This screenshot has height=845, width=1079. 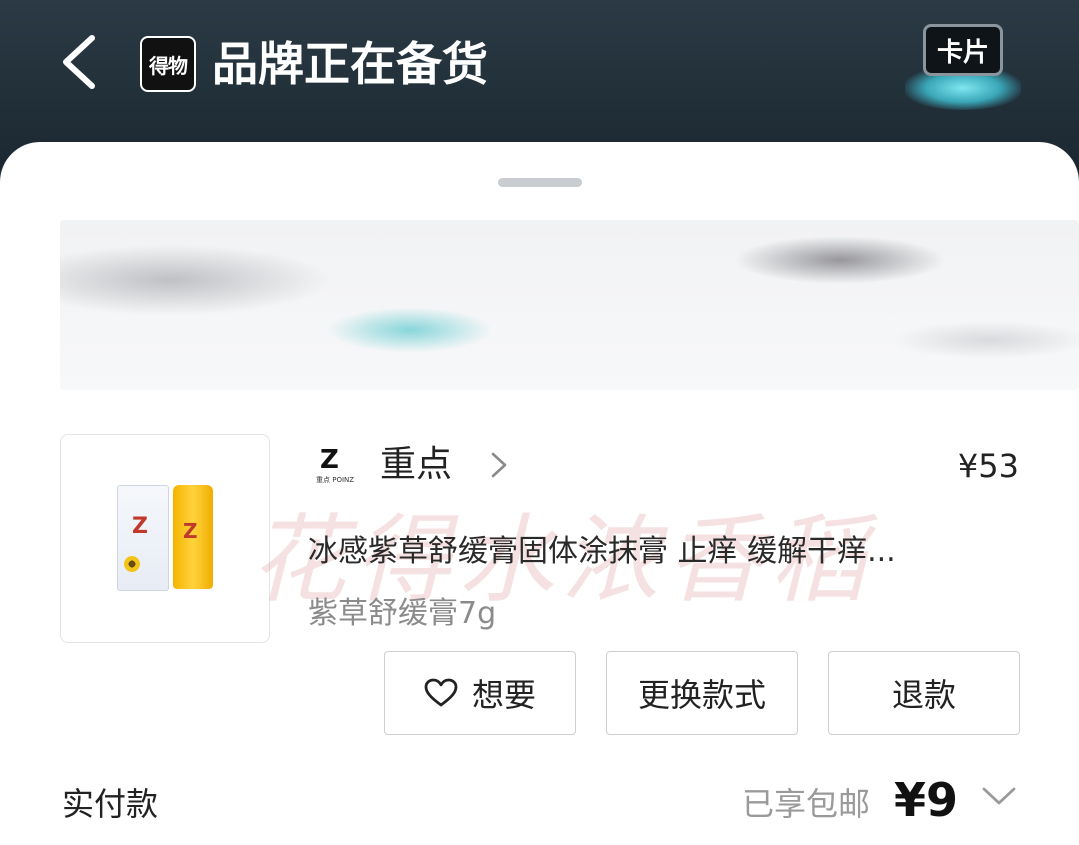 I want to click on app-logo: 得物, so click(x=168, y=64).